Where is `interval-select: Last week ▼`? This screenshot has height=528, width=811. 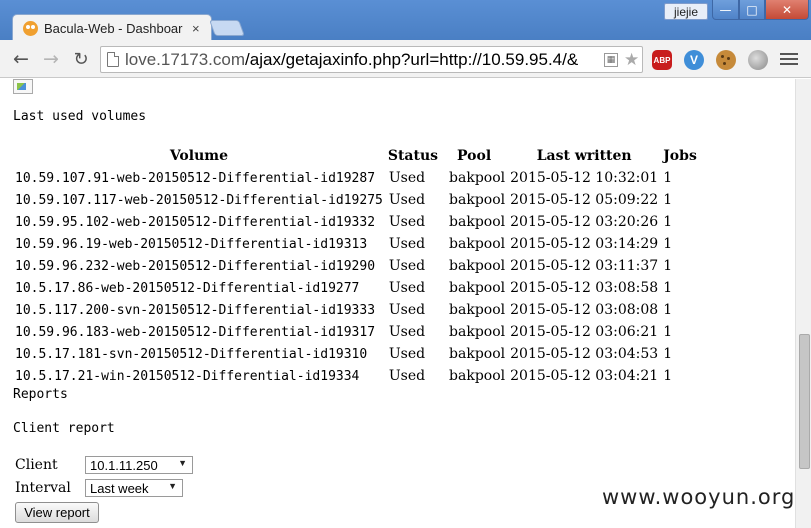 interval-select: Last week ▼ is located at coordinates (134, 488).